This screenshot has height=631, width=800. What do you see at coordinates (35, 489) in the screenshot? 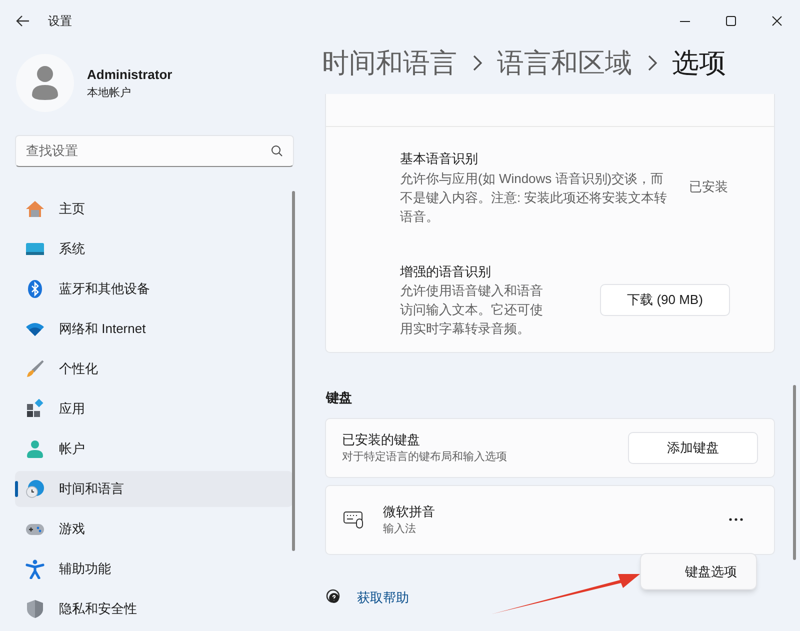
I see `globe-clock-icon` at bounding box center [35, 489].